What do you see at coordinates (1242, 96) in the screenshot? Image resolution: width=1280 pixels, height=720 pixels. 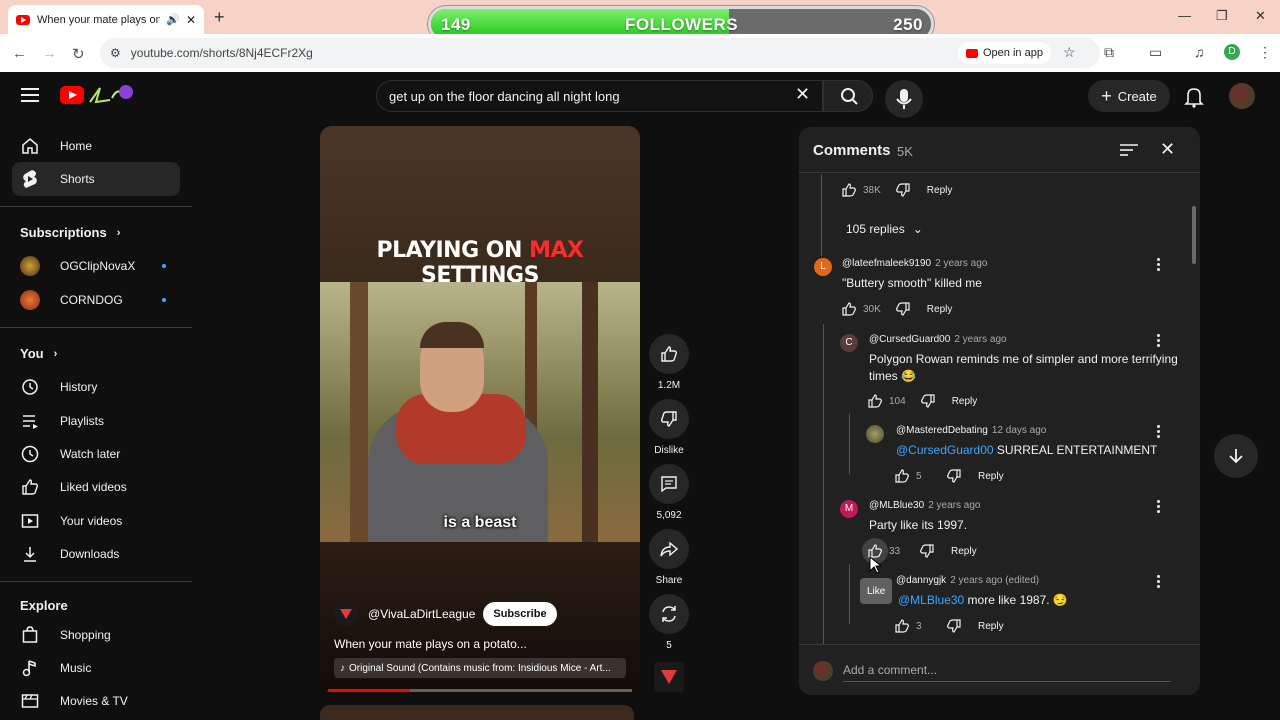 I see `account-avatar` at bounding box center [1242, 96].